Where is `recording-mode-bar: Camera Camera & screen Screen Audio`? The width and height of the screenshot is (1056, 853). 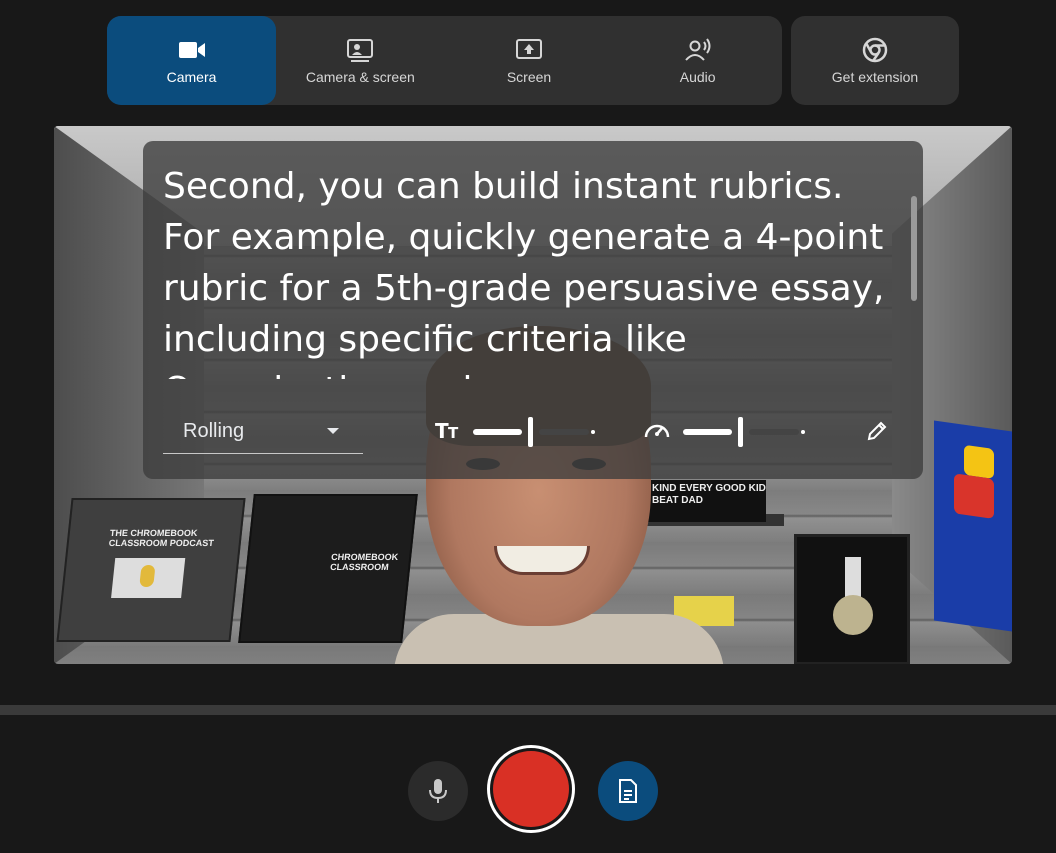
recording-mode-bar: Camera Camera & screen Screen Audio is located at coordinates (444, 60).